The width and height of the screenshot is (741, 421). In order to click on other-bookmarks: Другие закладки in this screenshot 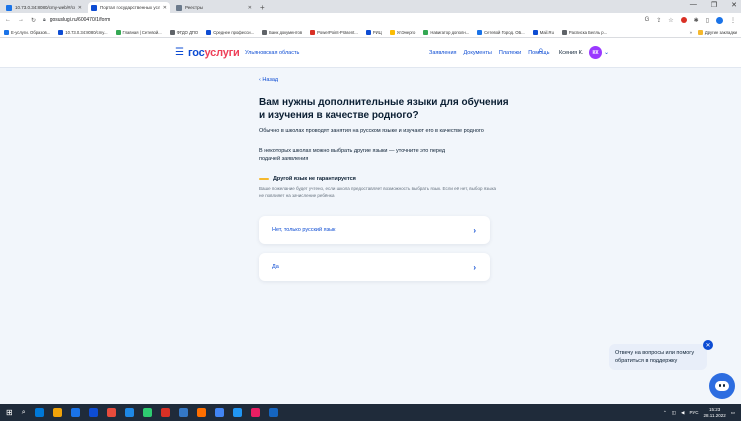, I will do `click(717, 32)`.